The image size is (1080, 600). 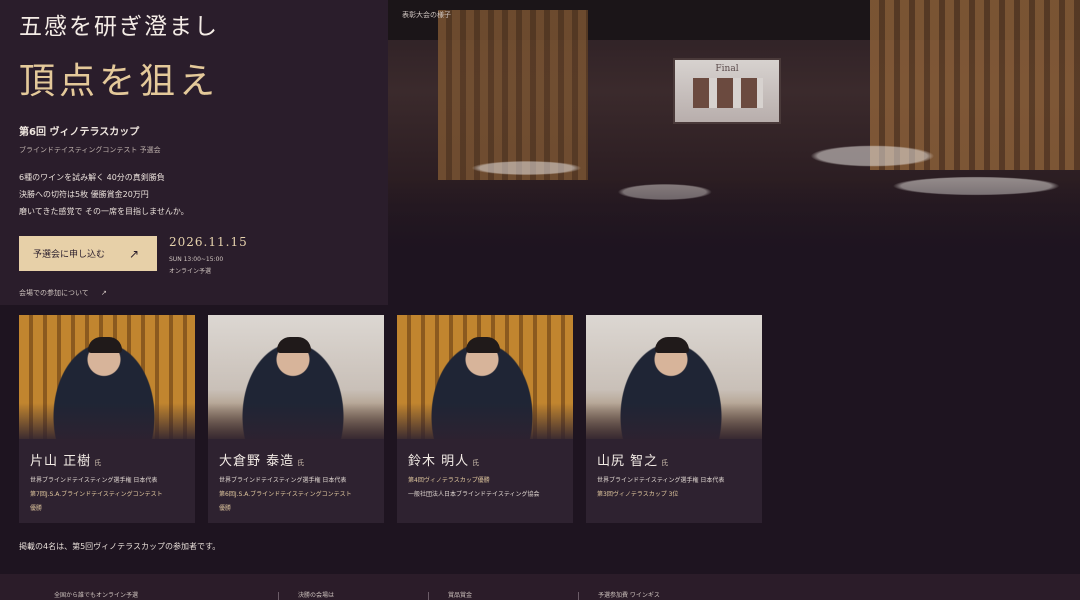 I want to click on participant-name: 鈴木 明人氏, so click(x=444, y=461).